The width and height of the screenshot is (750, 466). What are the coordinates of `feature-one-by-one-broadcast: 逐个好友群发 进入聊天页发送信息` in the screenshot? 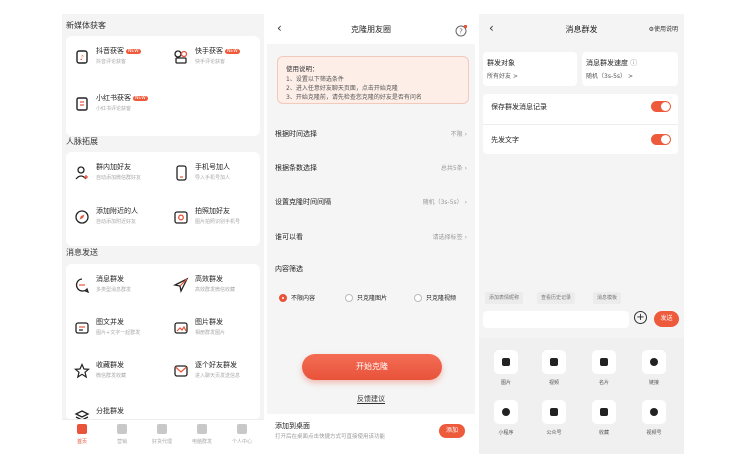 It's located at (212, 374).